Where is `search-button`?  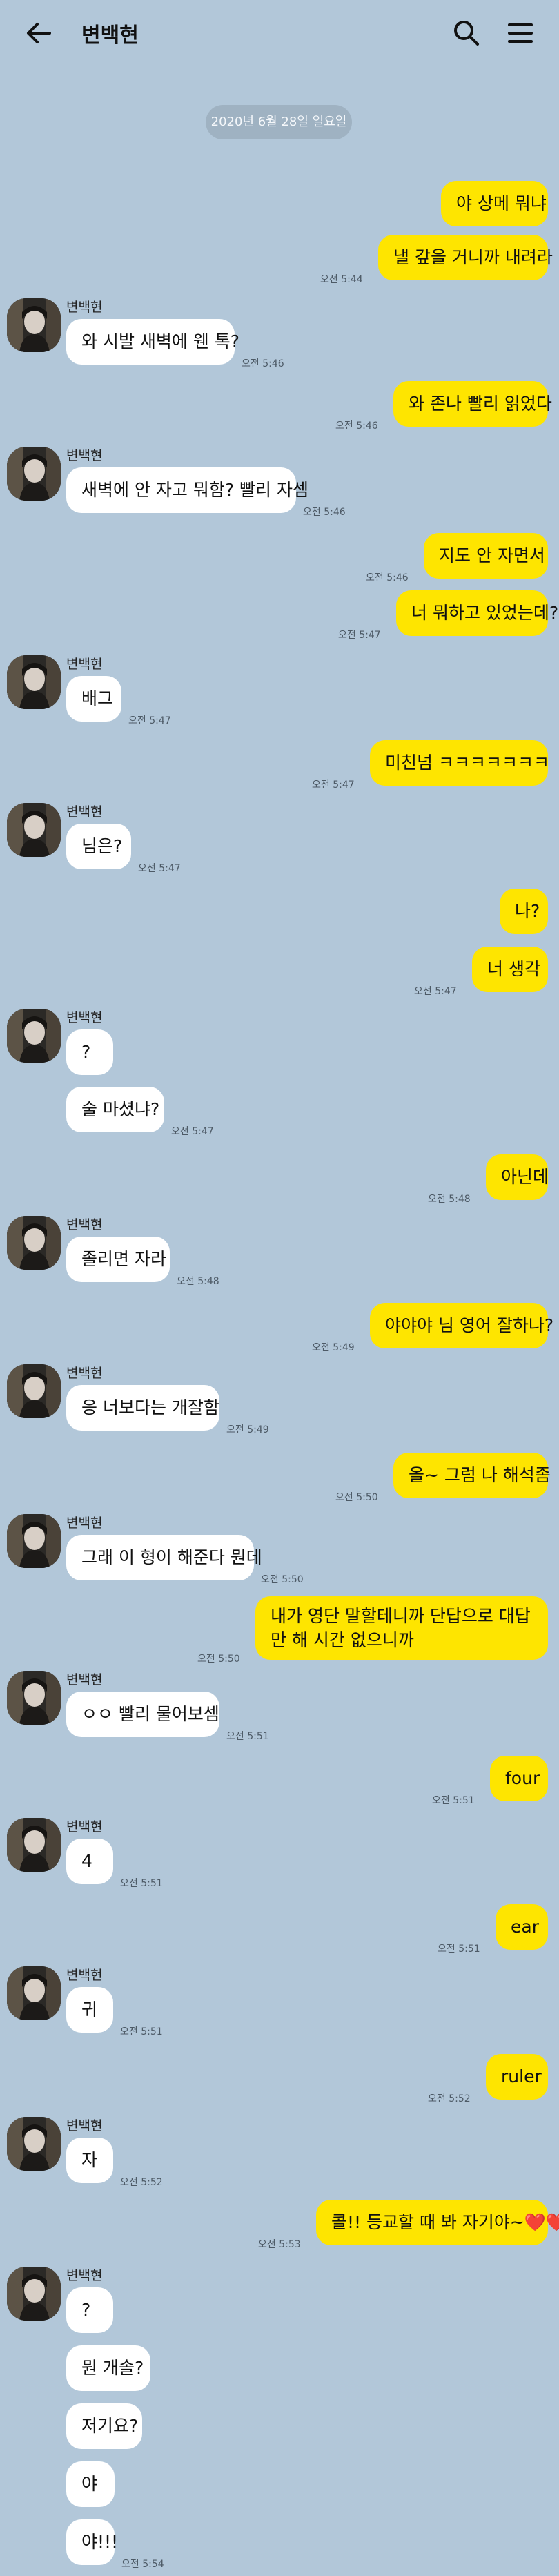
search-button is located at coordinates (466, 33).